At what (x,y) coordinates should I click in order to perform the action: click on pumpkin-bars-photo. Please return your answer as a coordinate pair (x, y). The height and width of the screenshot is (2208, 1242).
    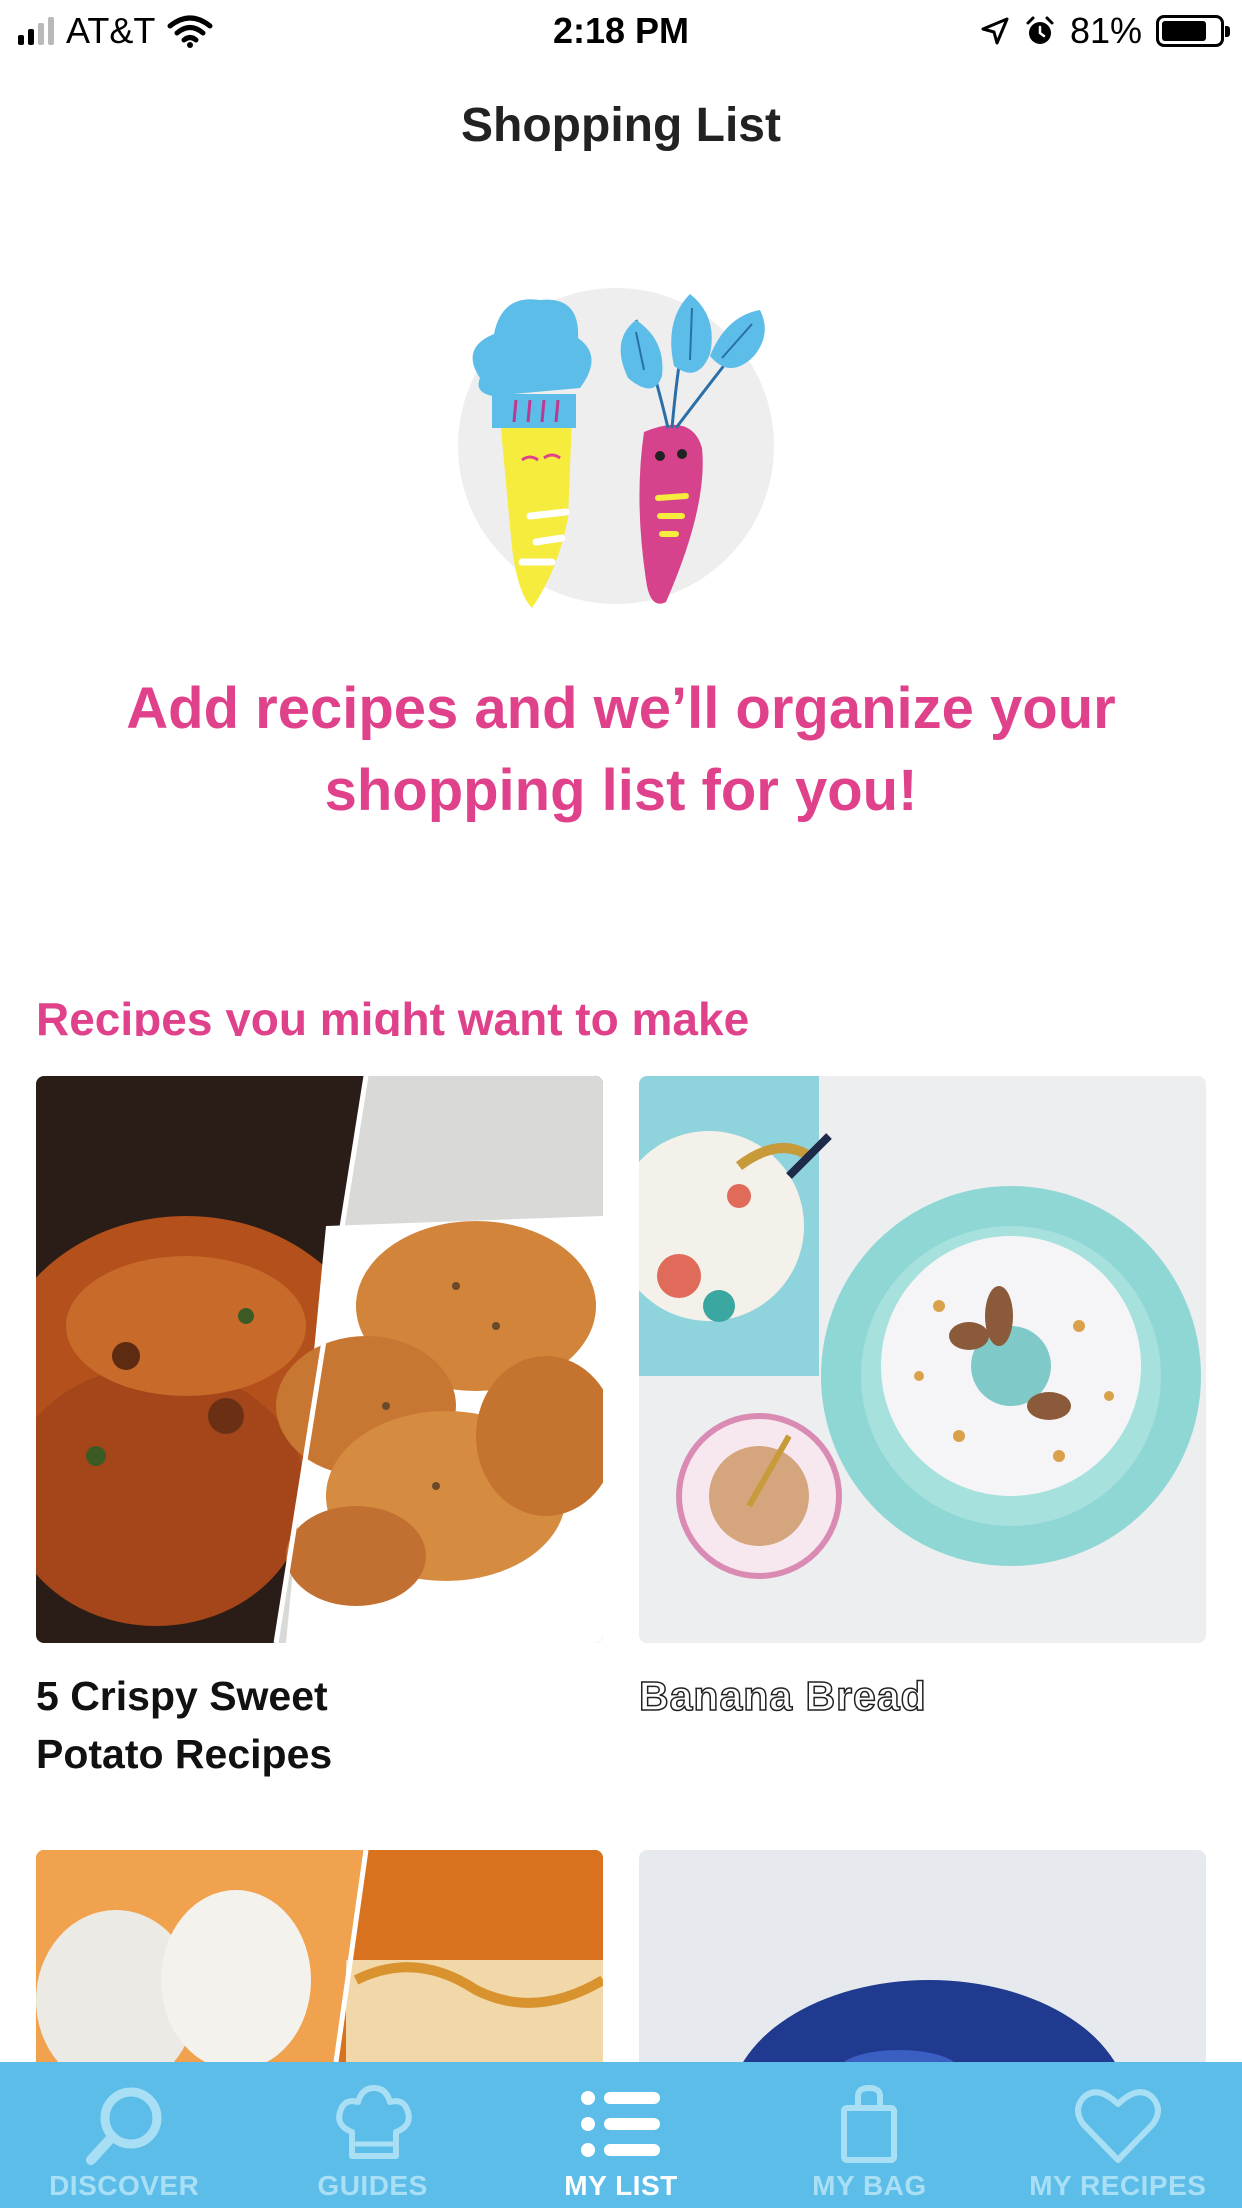
    Looking at the image, I should click on (319, 1956).